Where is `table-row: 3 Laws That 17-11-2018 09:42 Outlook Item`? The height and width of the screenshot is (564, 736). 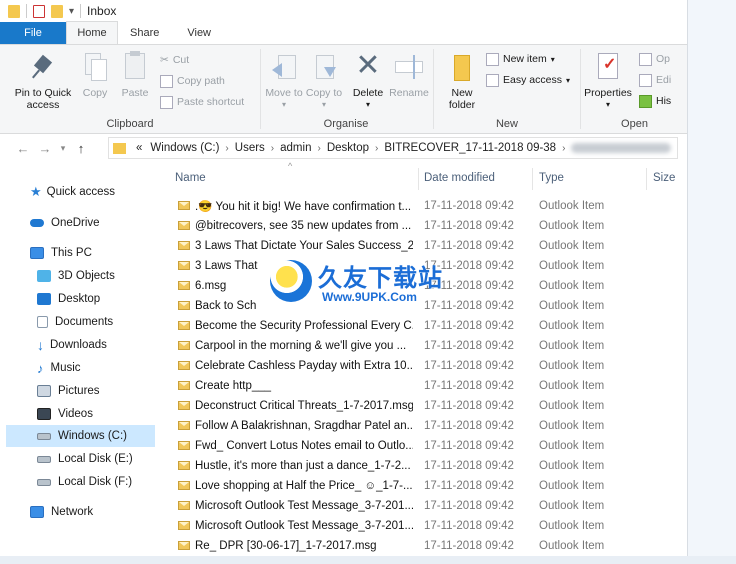
table-row: 3 Laws That 17-11-2018 09:42 Outlook Item is located at coordinates (422, 266).